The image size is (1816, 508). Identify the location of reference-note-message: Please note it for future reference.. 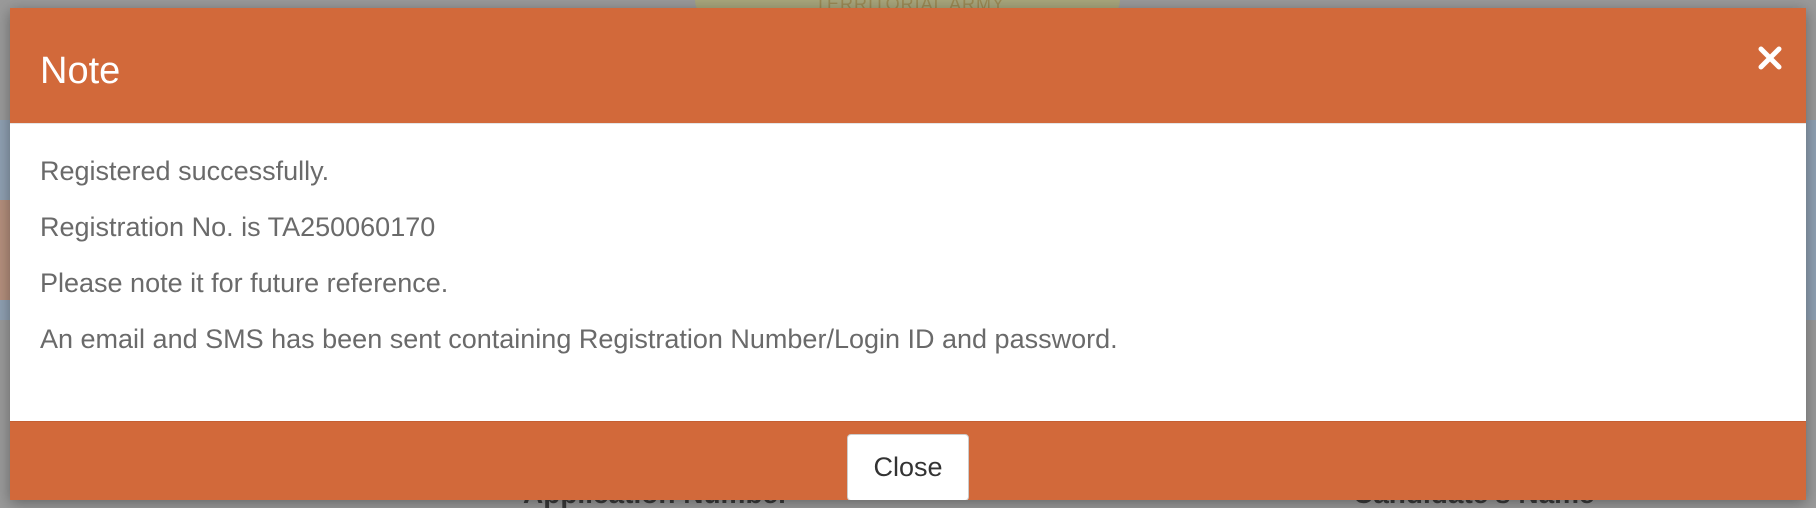
(244, 283).